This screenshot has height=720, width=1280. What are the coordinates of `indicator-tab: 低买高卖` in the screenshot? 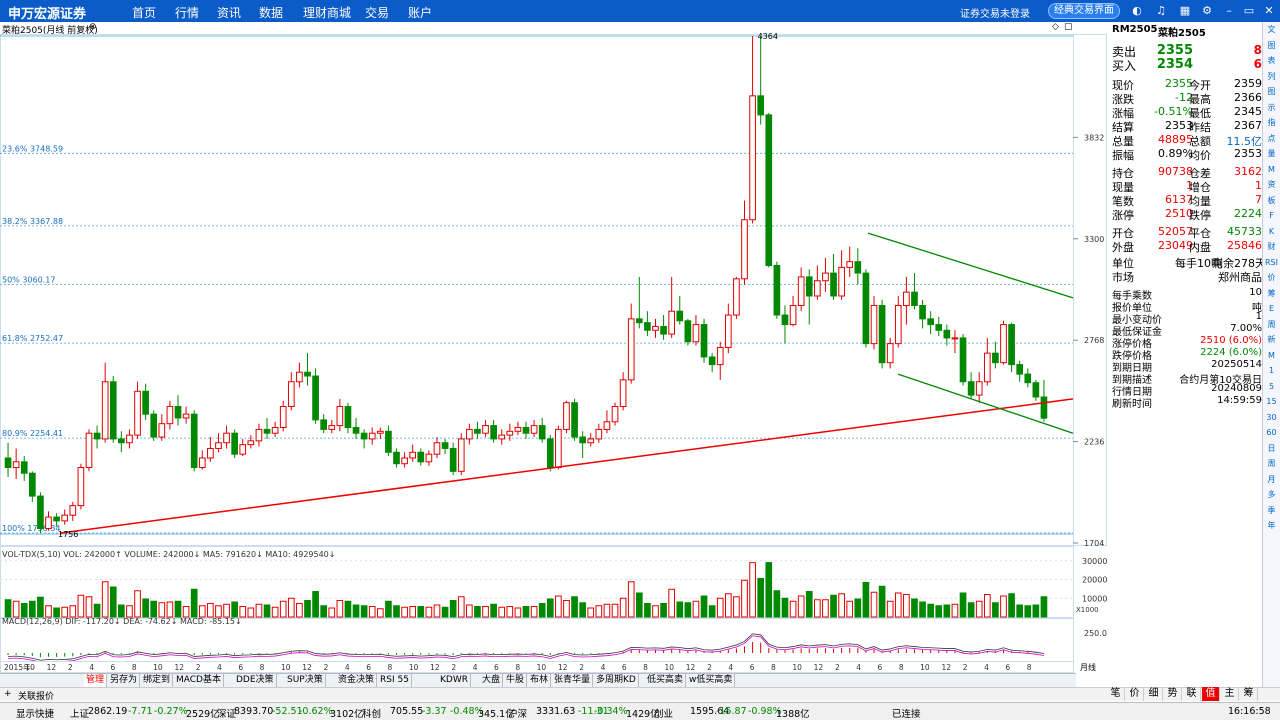 It's located at (666, 680).